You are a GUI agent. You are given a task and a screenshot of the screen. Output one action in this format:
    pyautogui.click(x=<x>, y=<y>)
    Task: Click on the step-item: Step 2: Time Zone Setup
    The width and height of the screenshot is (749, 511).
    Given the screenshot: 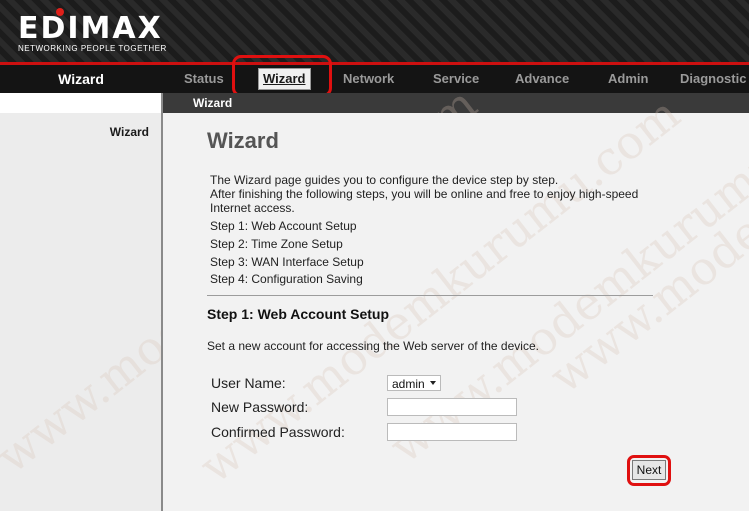 What is the action you would take?
    pyautogui.click(x=276, y=244)
    